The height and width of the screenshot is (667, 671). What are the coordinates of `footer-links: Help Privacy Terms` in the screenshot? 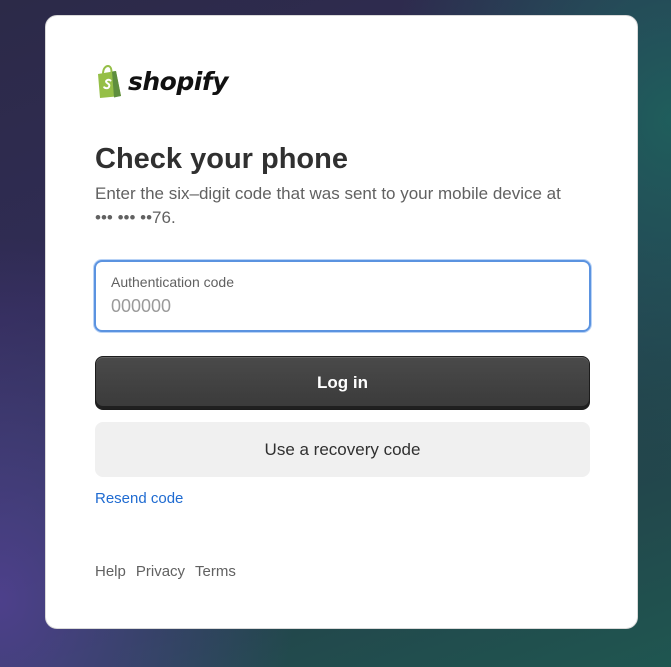 It's located at (165, 571).